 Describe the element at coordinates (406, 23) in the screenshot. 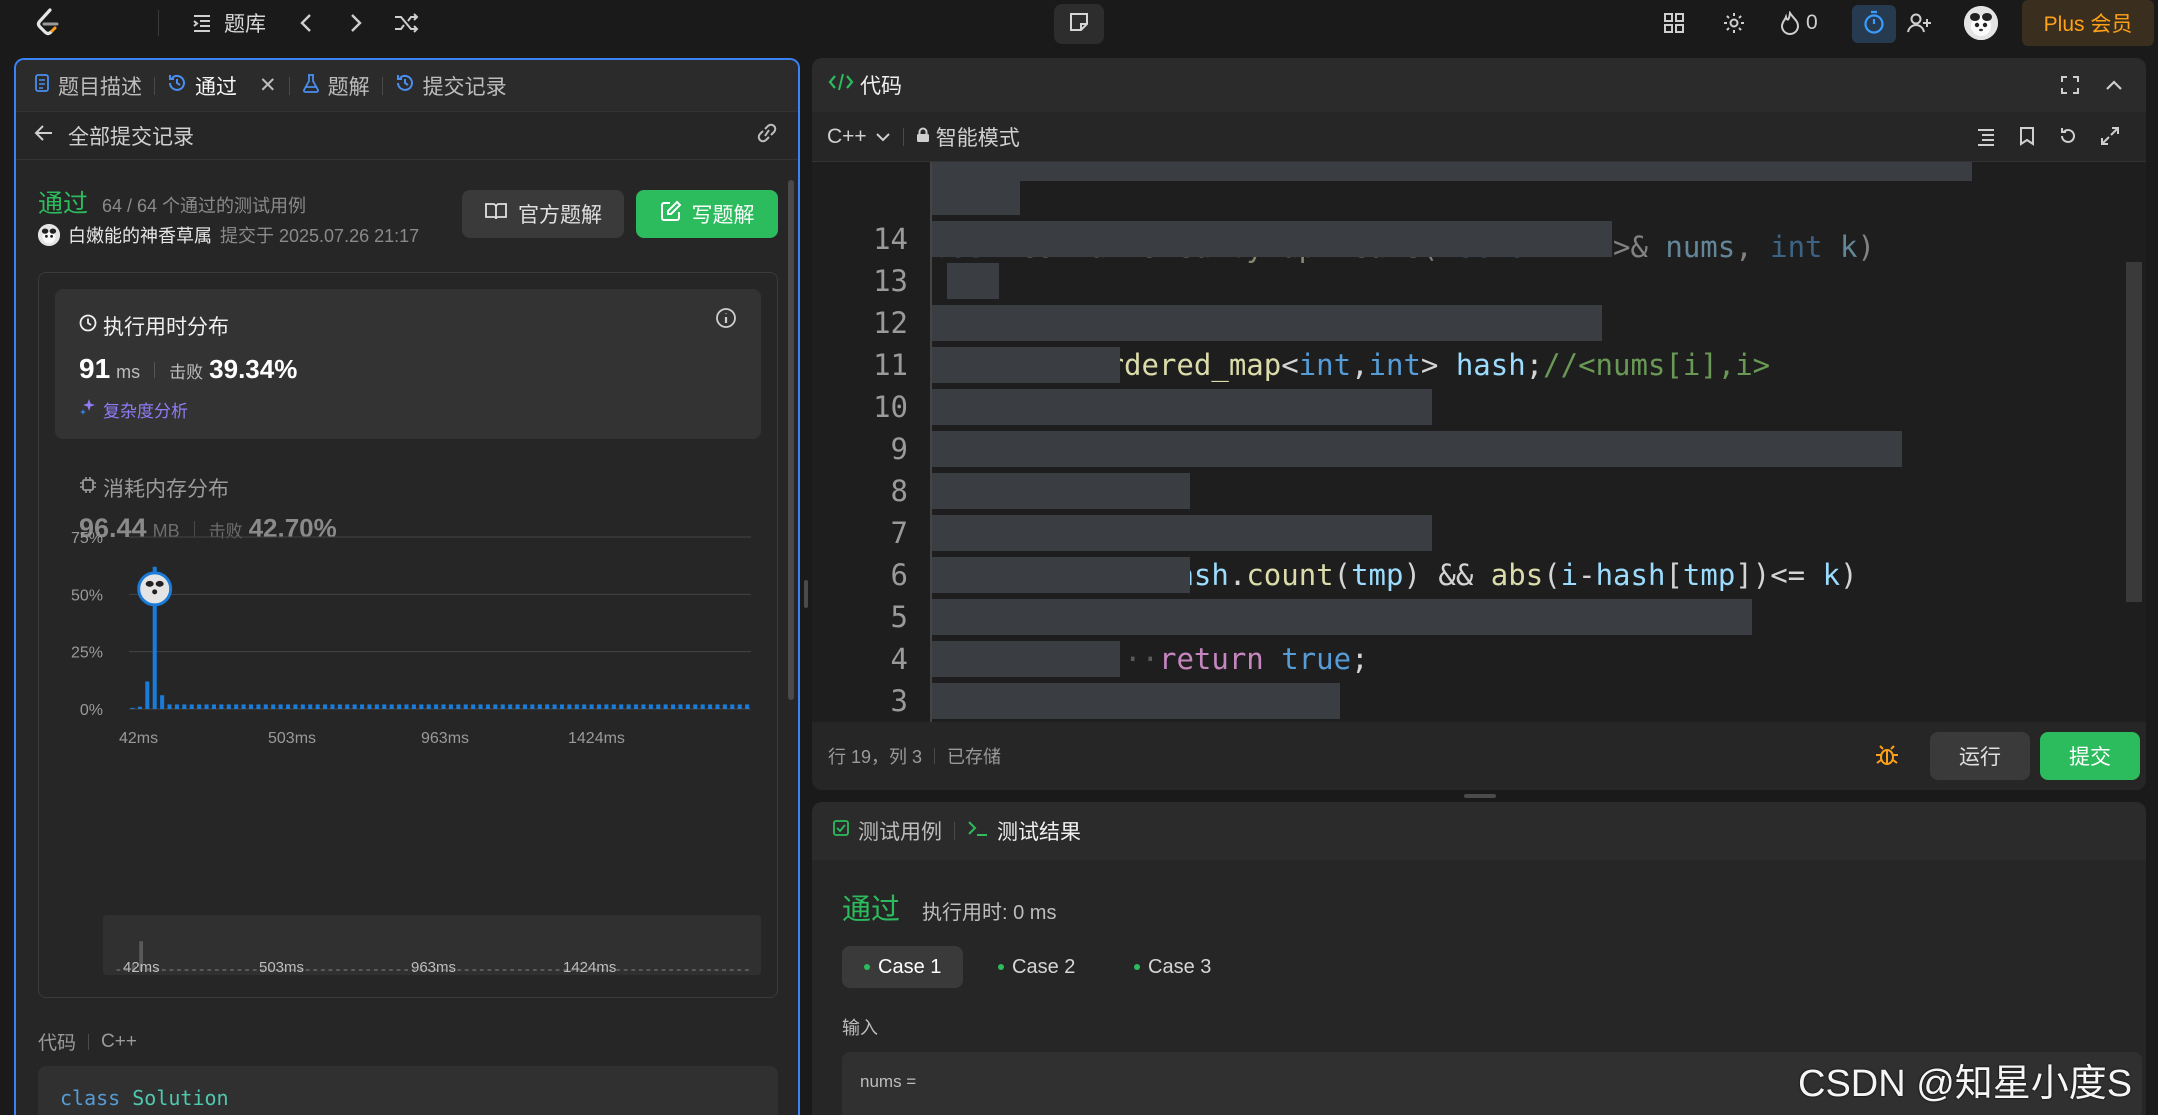

I see `shuffle-icon` at that location.